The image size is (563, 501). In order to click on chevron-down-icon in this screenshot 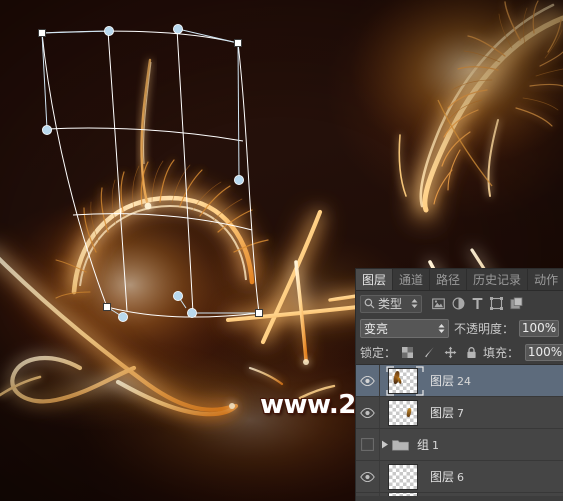, I will do `click(441, 328)`.